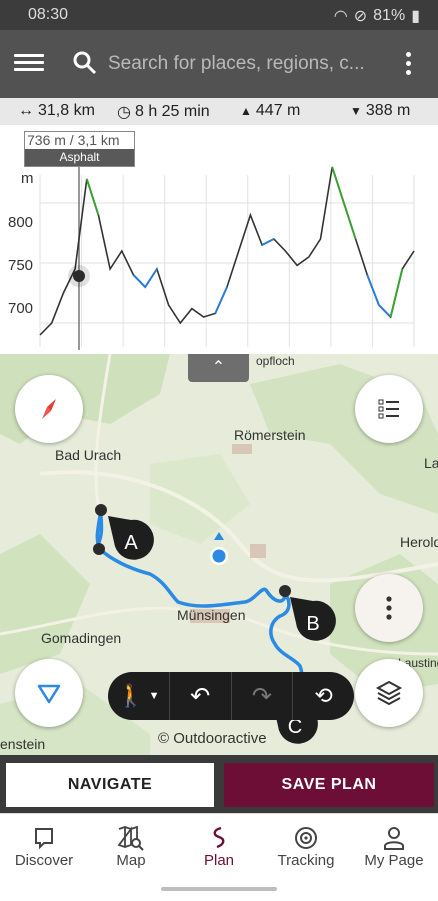 The height and width of the screenshot is (901, 438). Describe the element at coordinates (154, 696) in the screenshot. I see `caret-down-icon: ▼` at that location.